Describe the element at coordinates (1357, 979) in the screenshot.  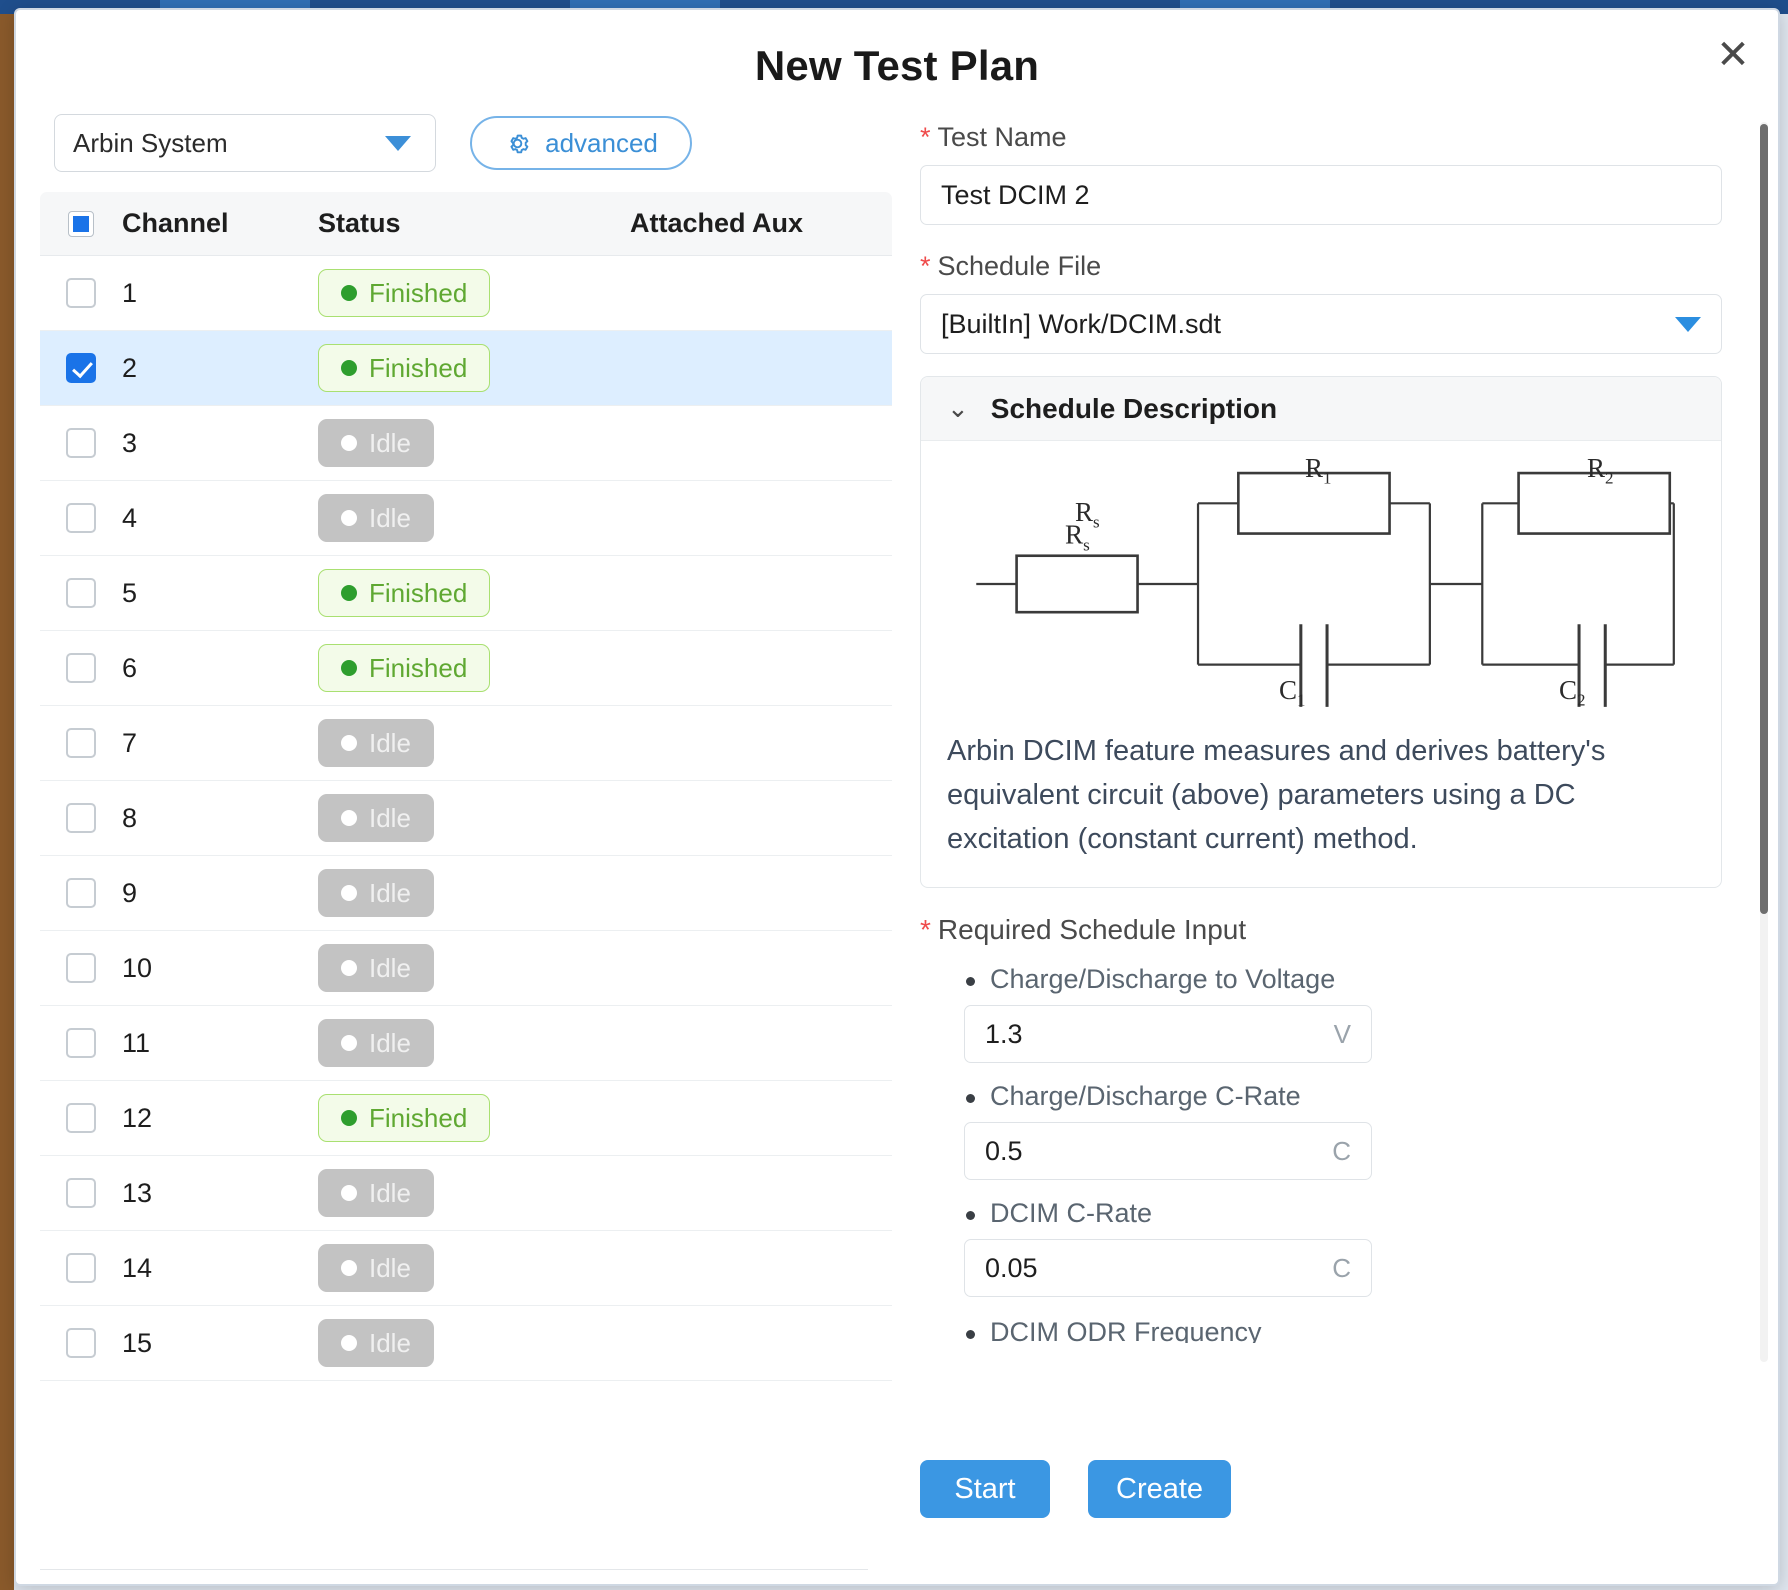
I see `schedule-input-label: Charge/Discharge to Voltage` at that location.